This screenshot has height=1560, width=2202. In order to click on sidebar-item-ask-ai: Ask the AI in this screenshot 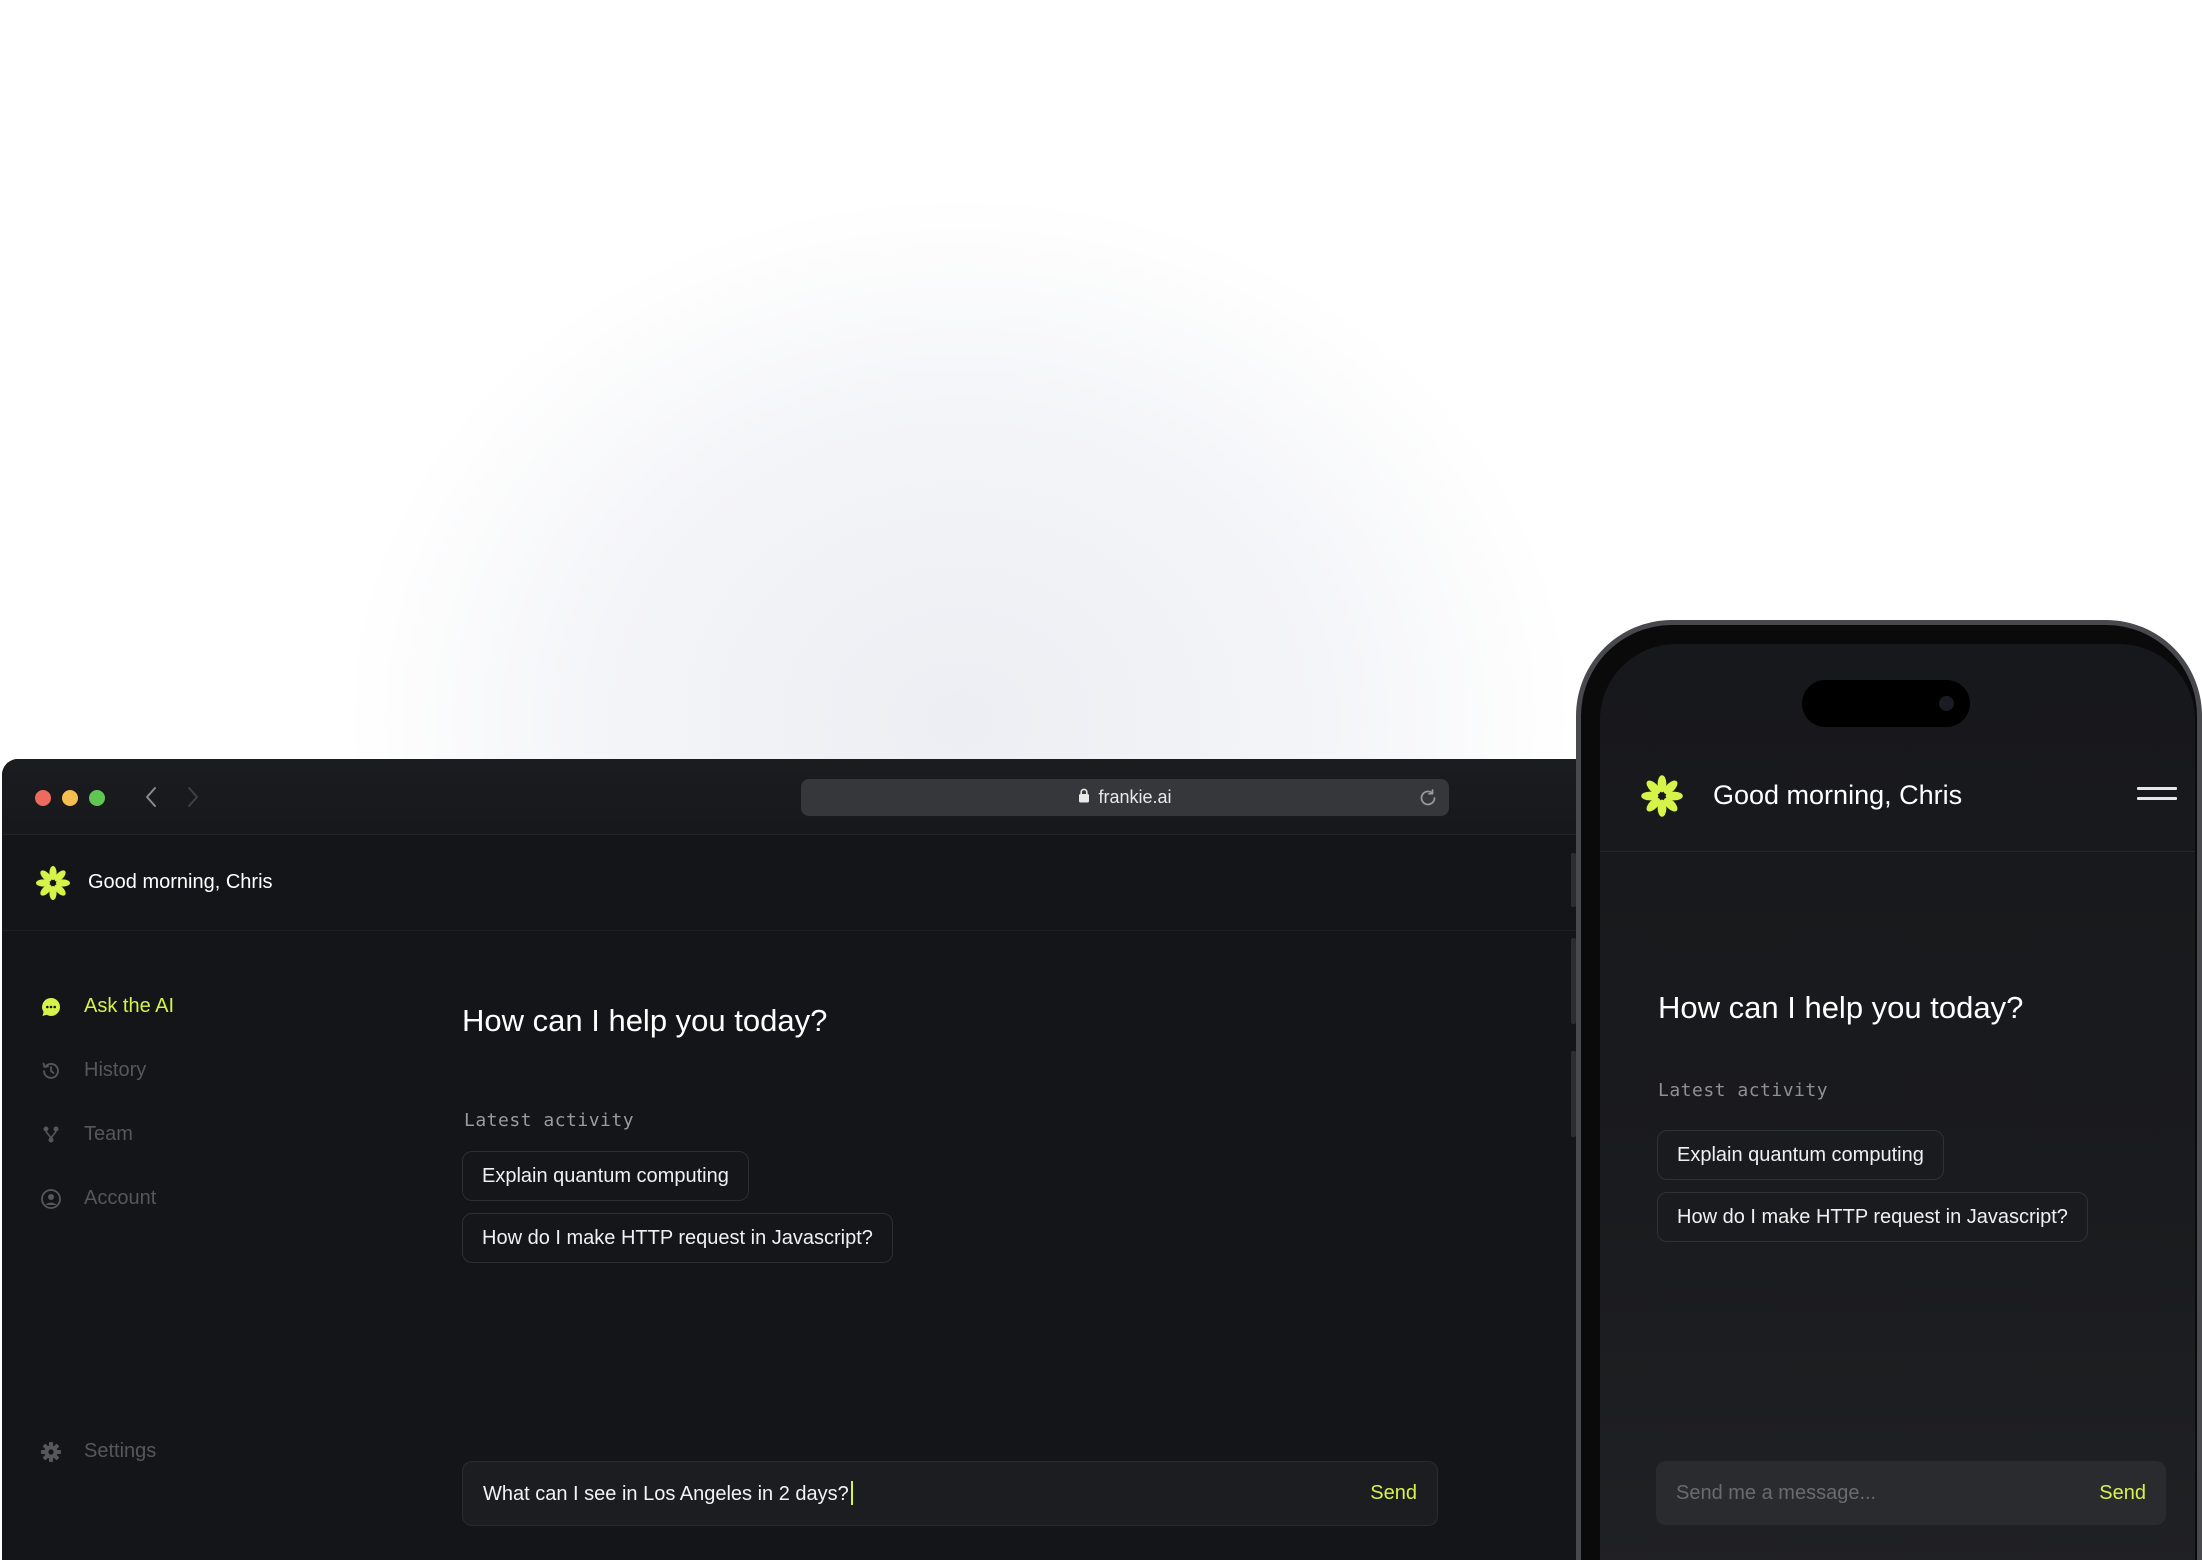, I will do `click(107, 1006)`.